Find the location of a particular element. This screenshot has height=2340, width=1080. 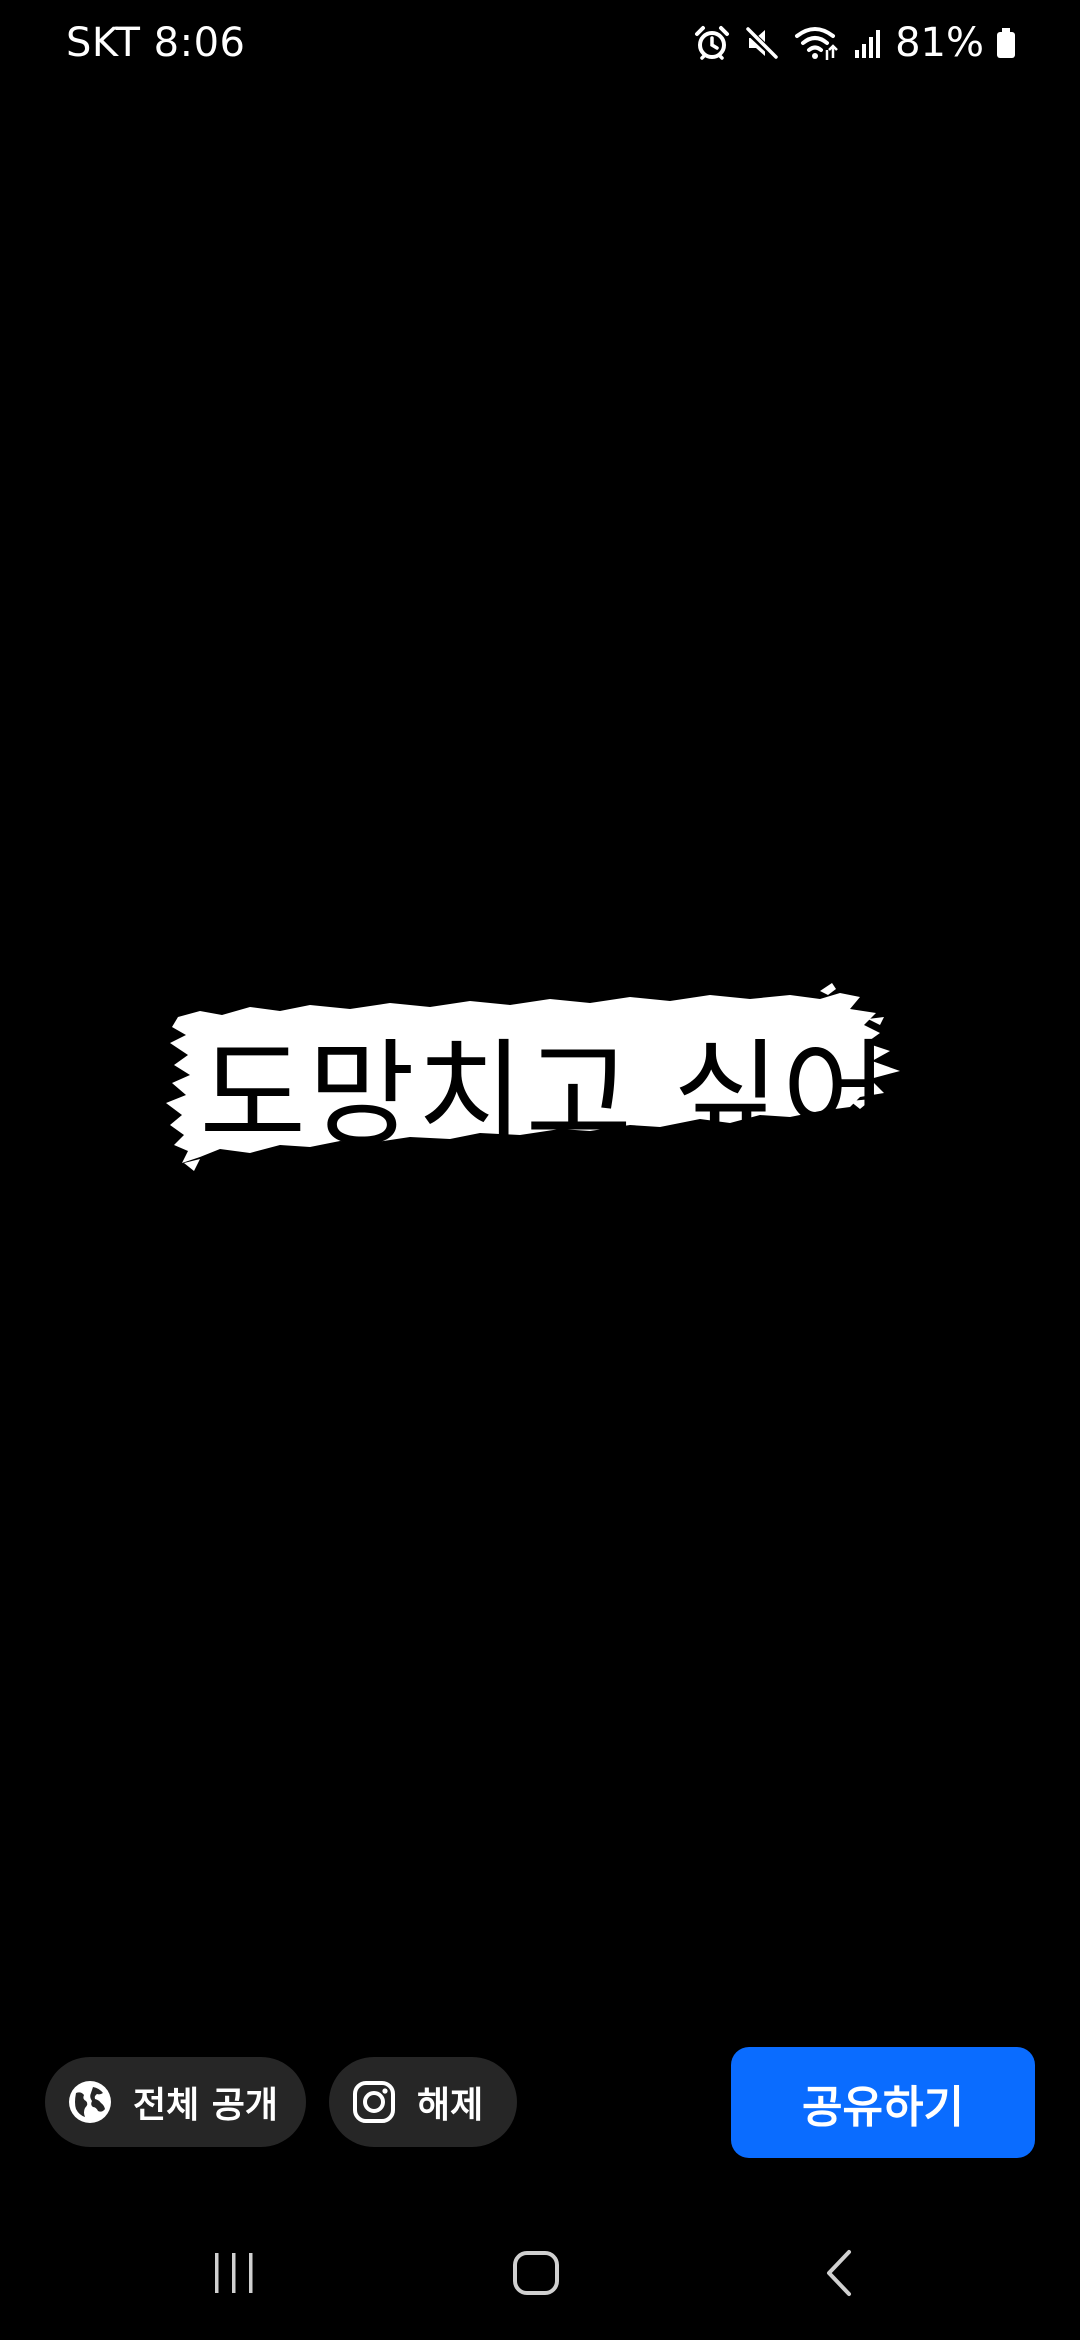

navigation-bar is located at coordinates (540, 2272).